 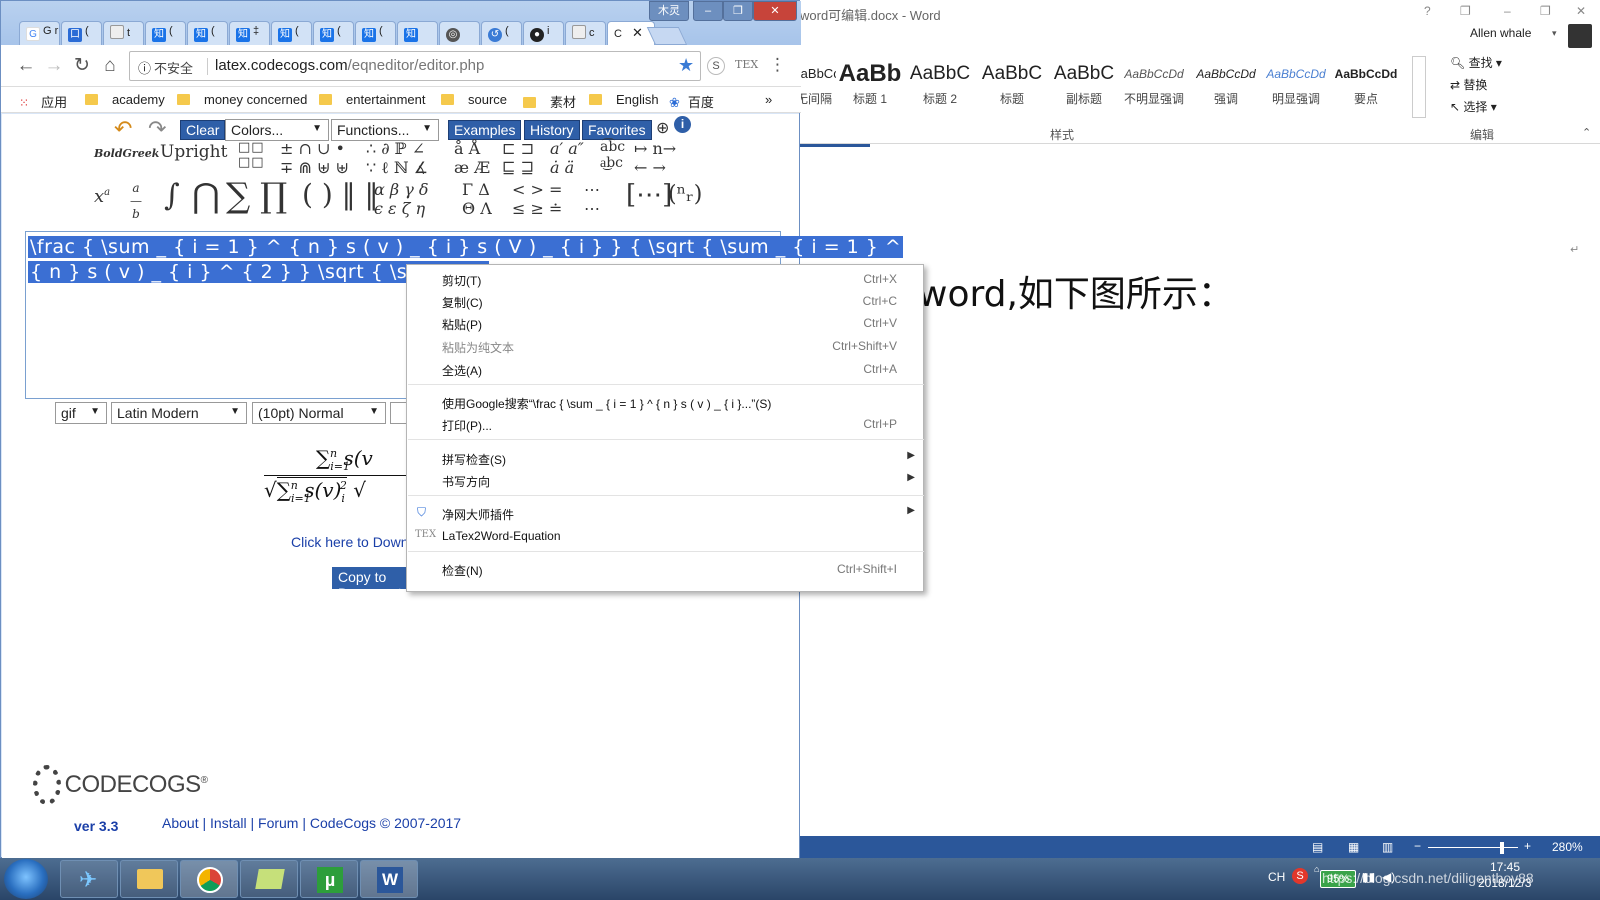 I want to click on copyright-link: CodeCogs © 2007-2017, so click(x=385, y=823).